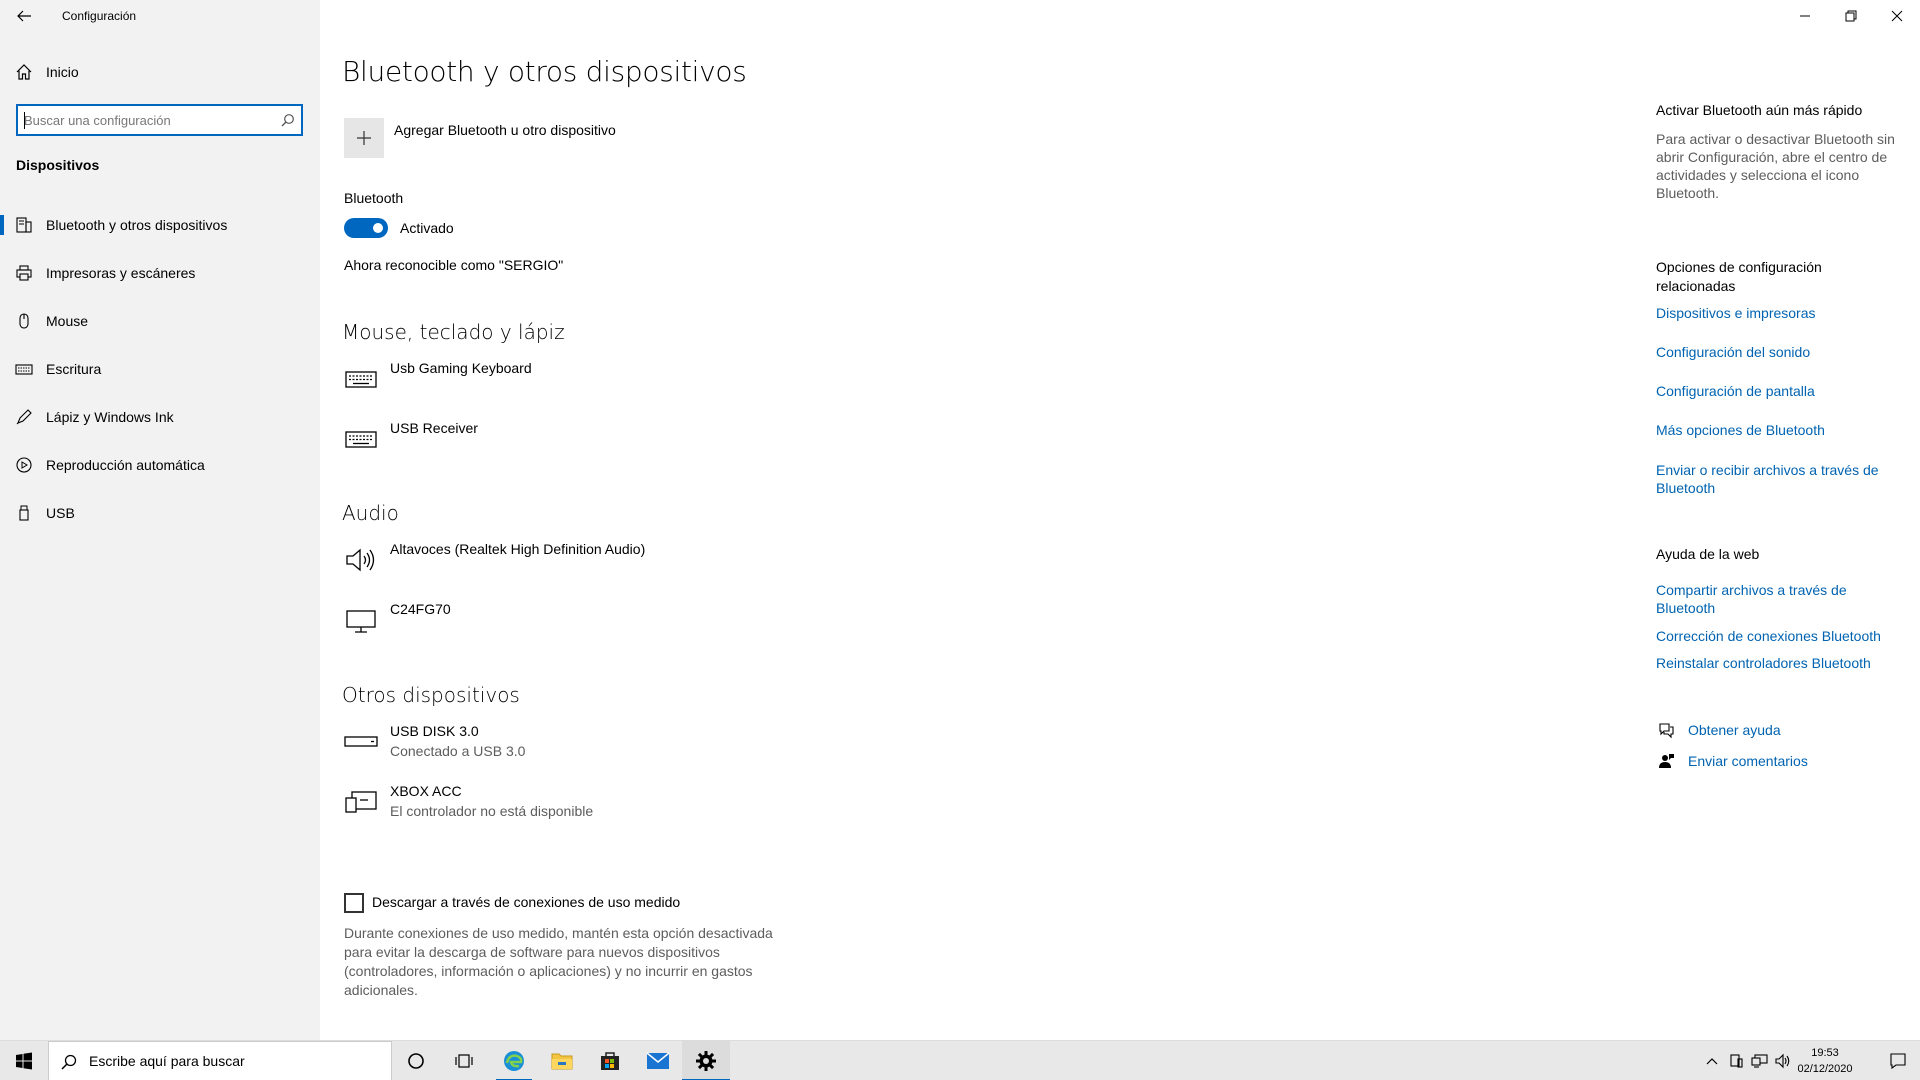 This screenshot has width=1920, height=1080. I want to click on mouse-icon, so click(24, 321).